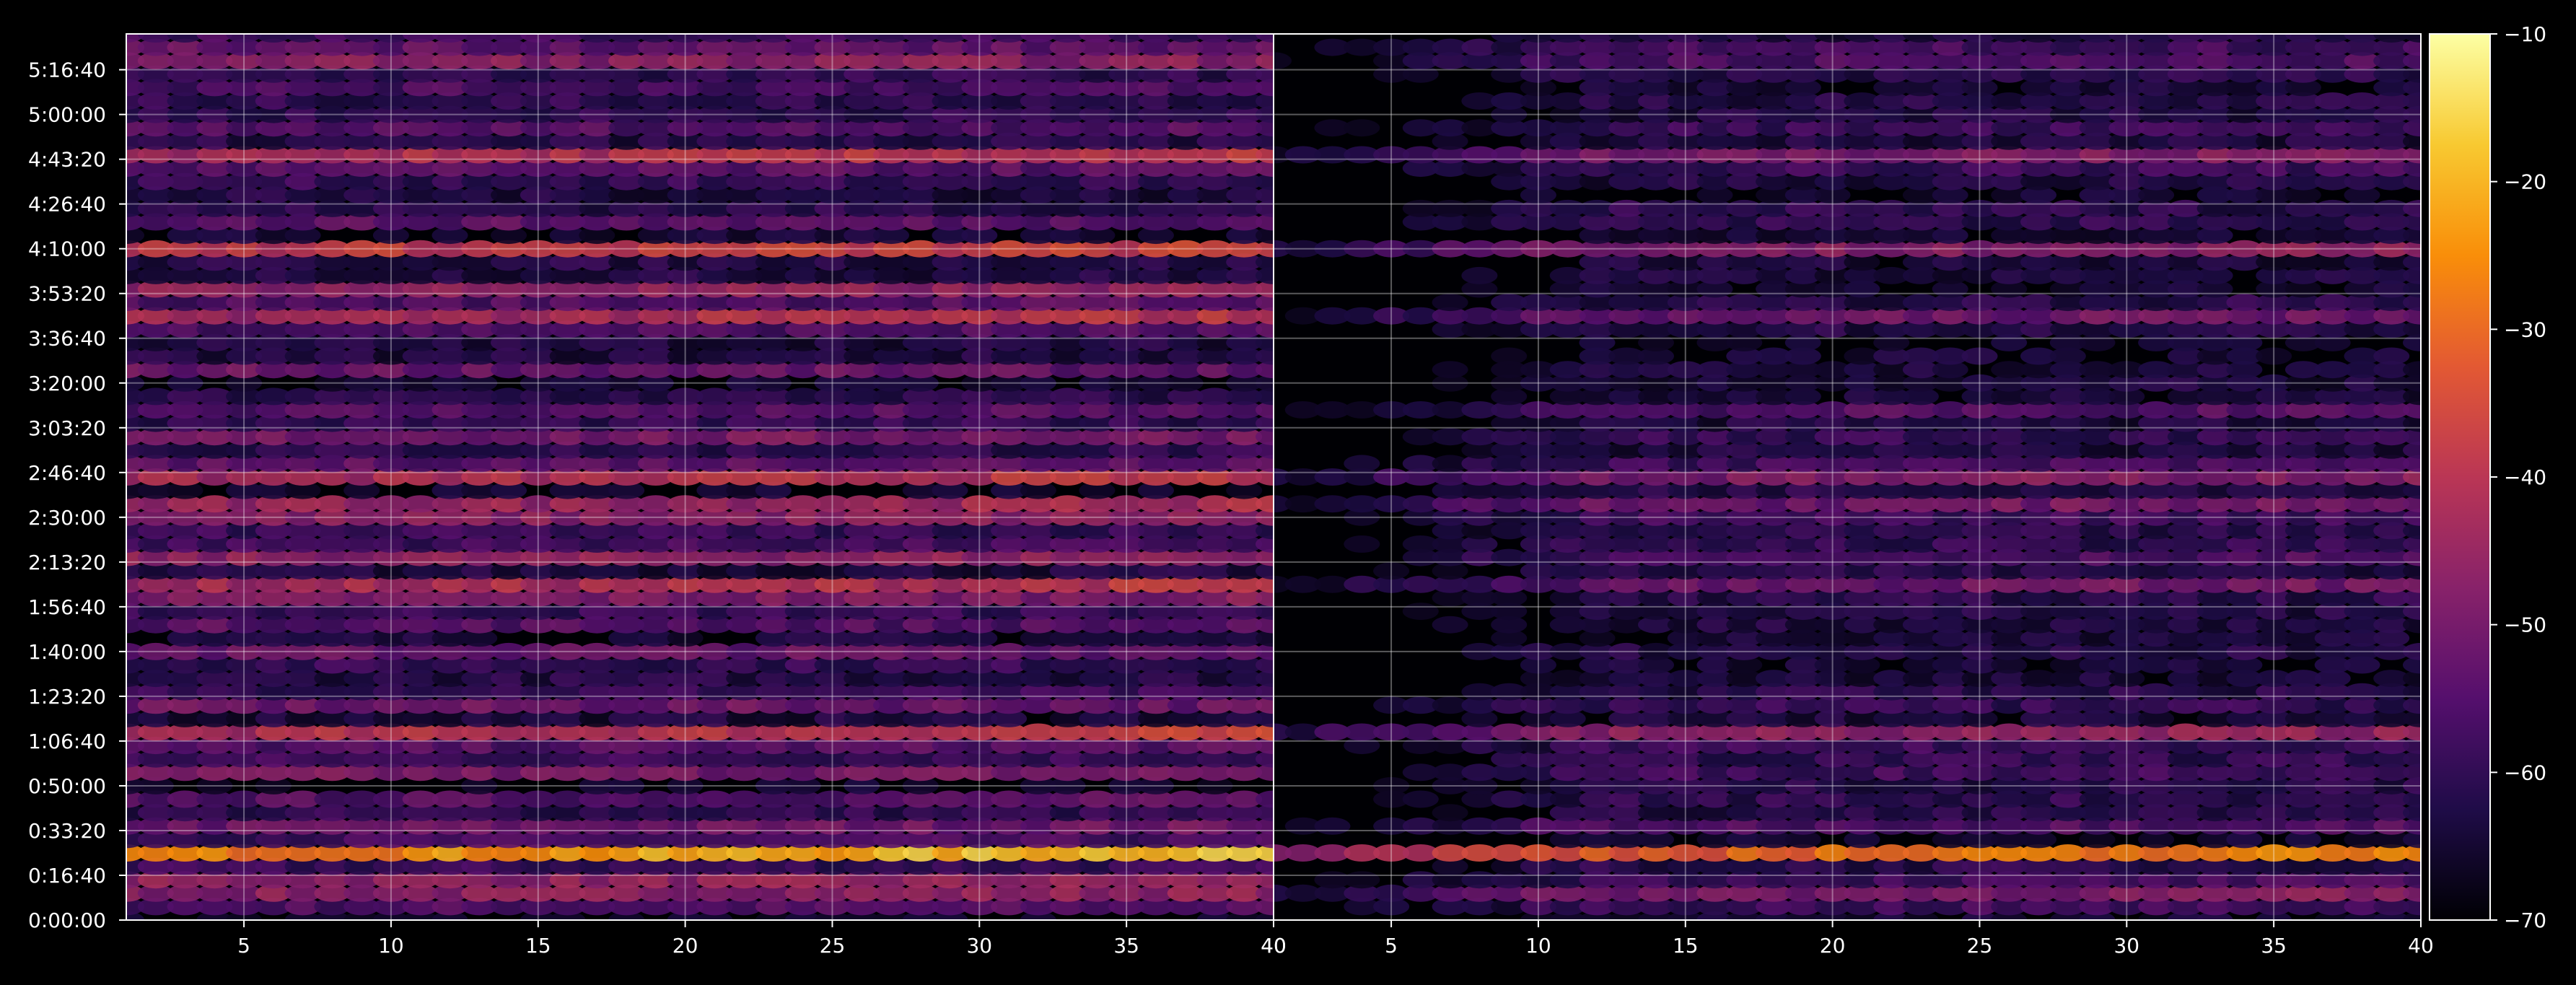 The image size is (2576, 985). What do you see at coordinates (67, 339) in the screenshot?
I see `y-tick-label: 3:36:40` at bounding box center [67, 339].